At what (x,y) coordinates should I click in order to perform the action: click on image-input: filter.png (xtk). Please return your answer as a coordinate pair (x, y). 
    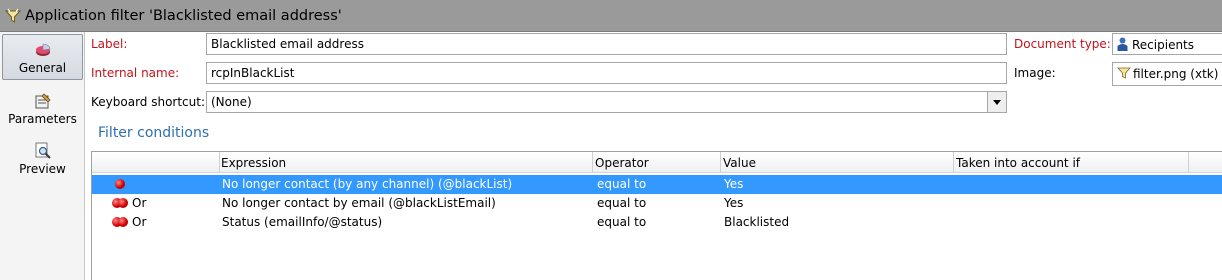
    Looking at the image, I should click on (1167, 74).